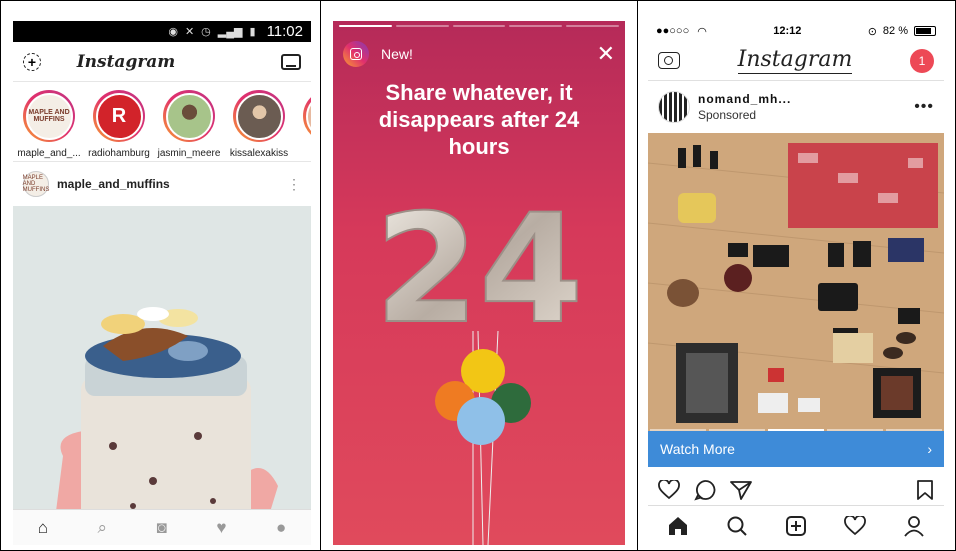 This screenshot has height=551, width=956. Describe the element at coordinates (103, 528) in the screenshot. I see `search-icon: ⌕` at that location.